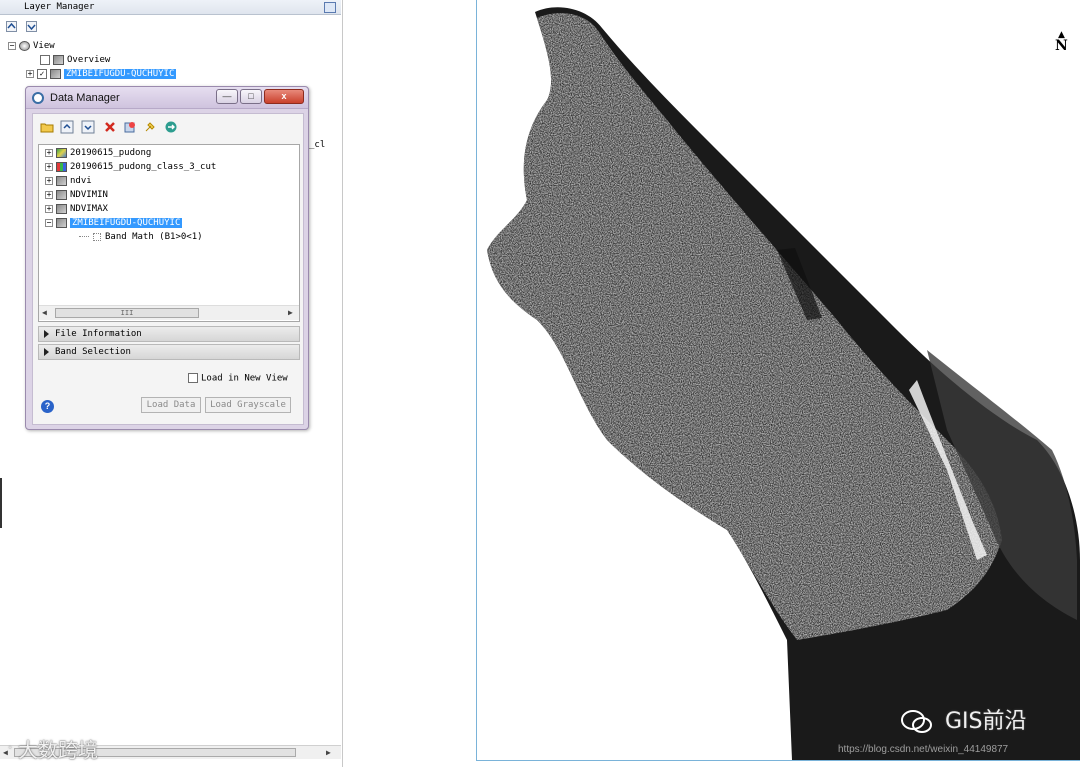 This screenshot has width=1080, height=767. I want to click on chevron-down-icon, so click(31, 27).